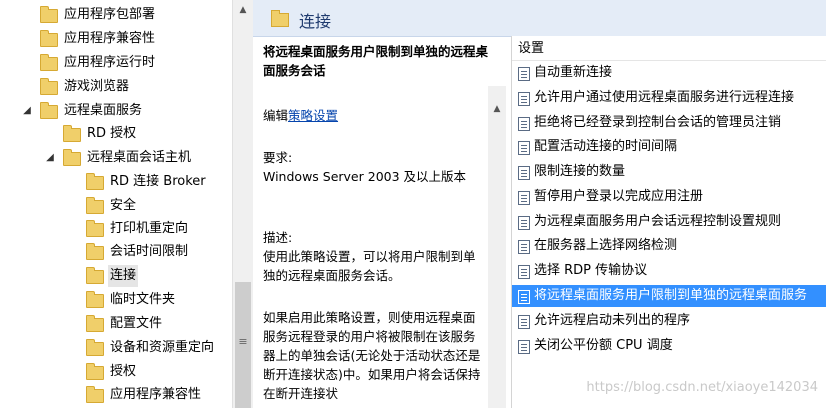 This screenshot has height=408, width=826. I want to click on tree-item-label: 应用程序包部署, so click(110, 14).